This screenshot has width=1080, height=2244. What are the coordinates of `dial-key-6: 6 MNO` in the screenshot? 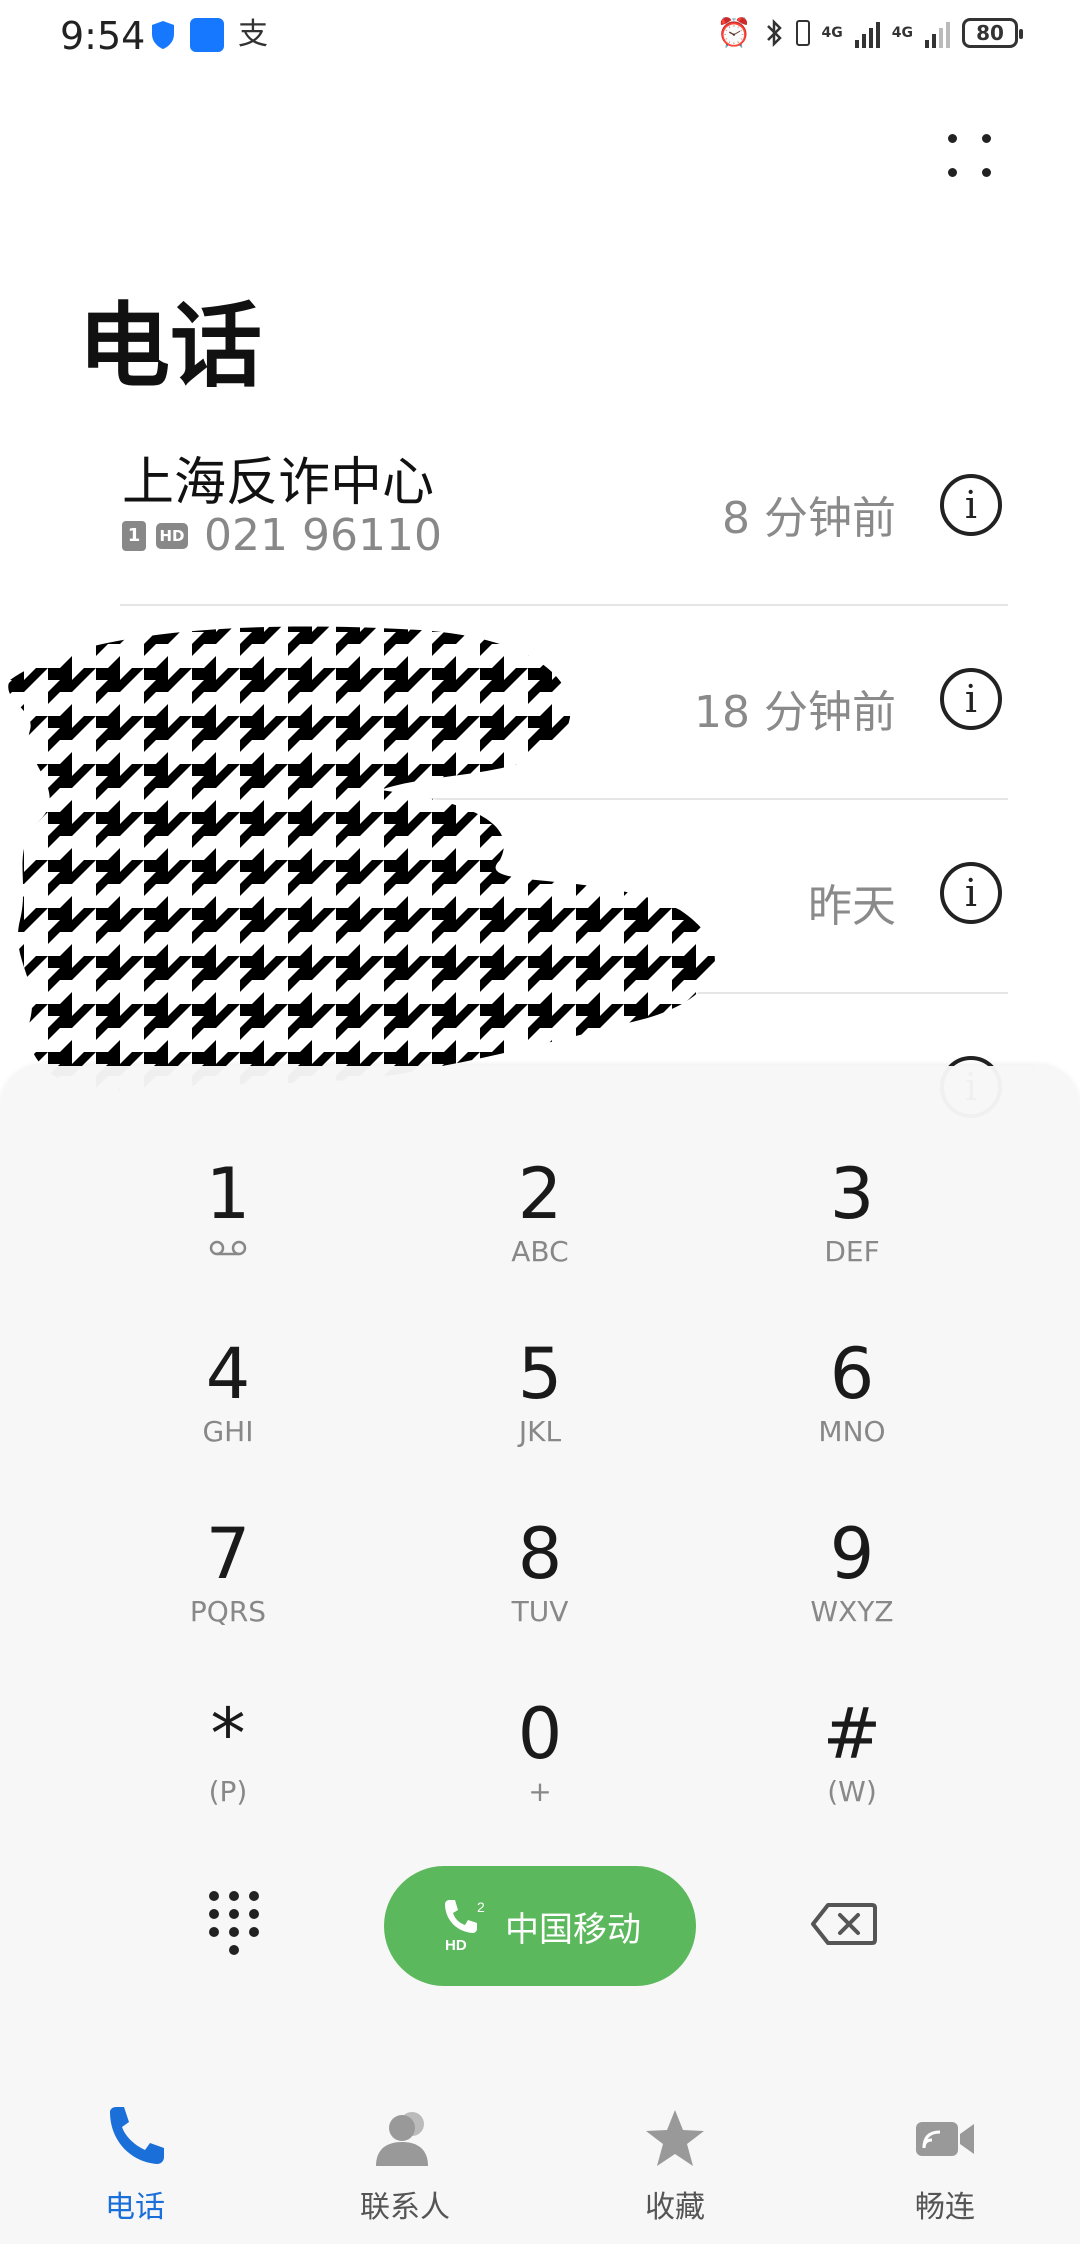 It's located at (852, 1406).